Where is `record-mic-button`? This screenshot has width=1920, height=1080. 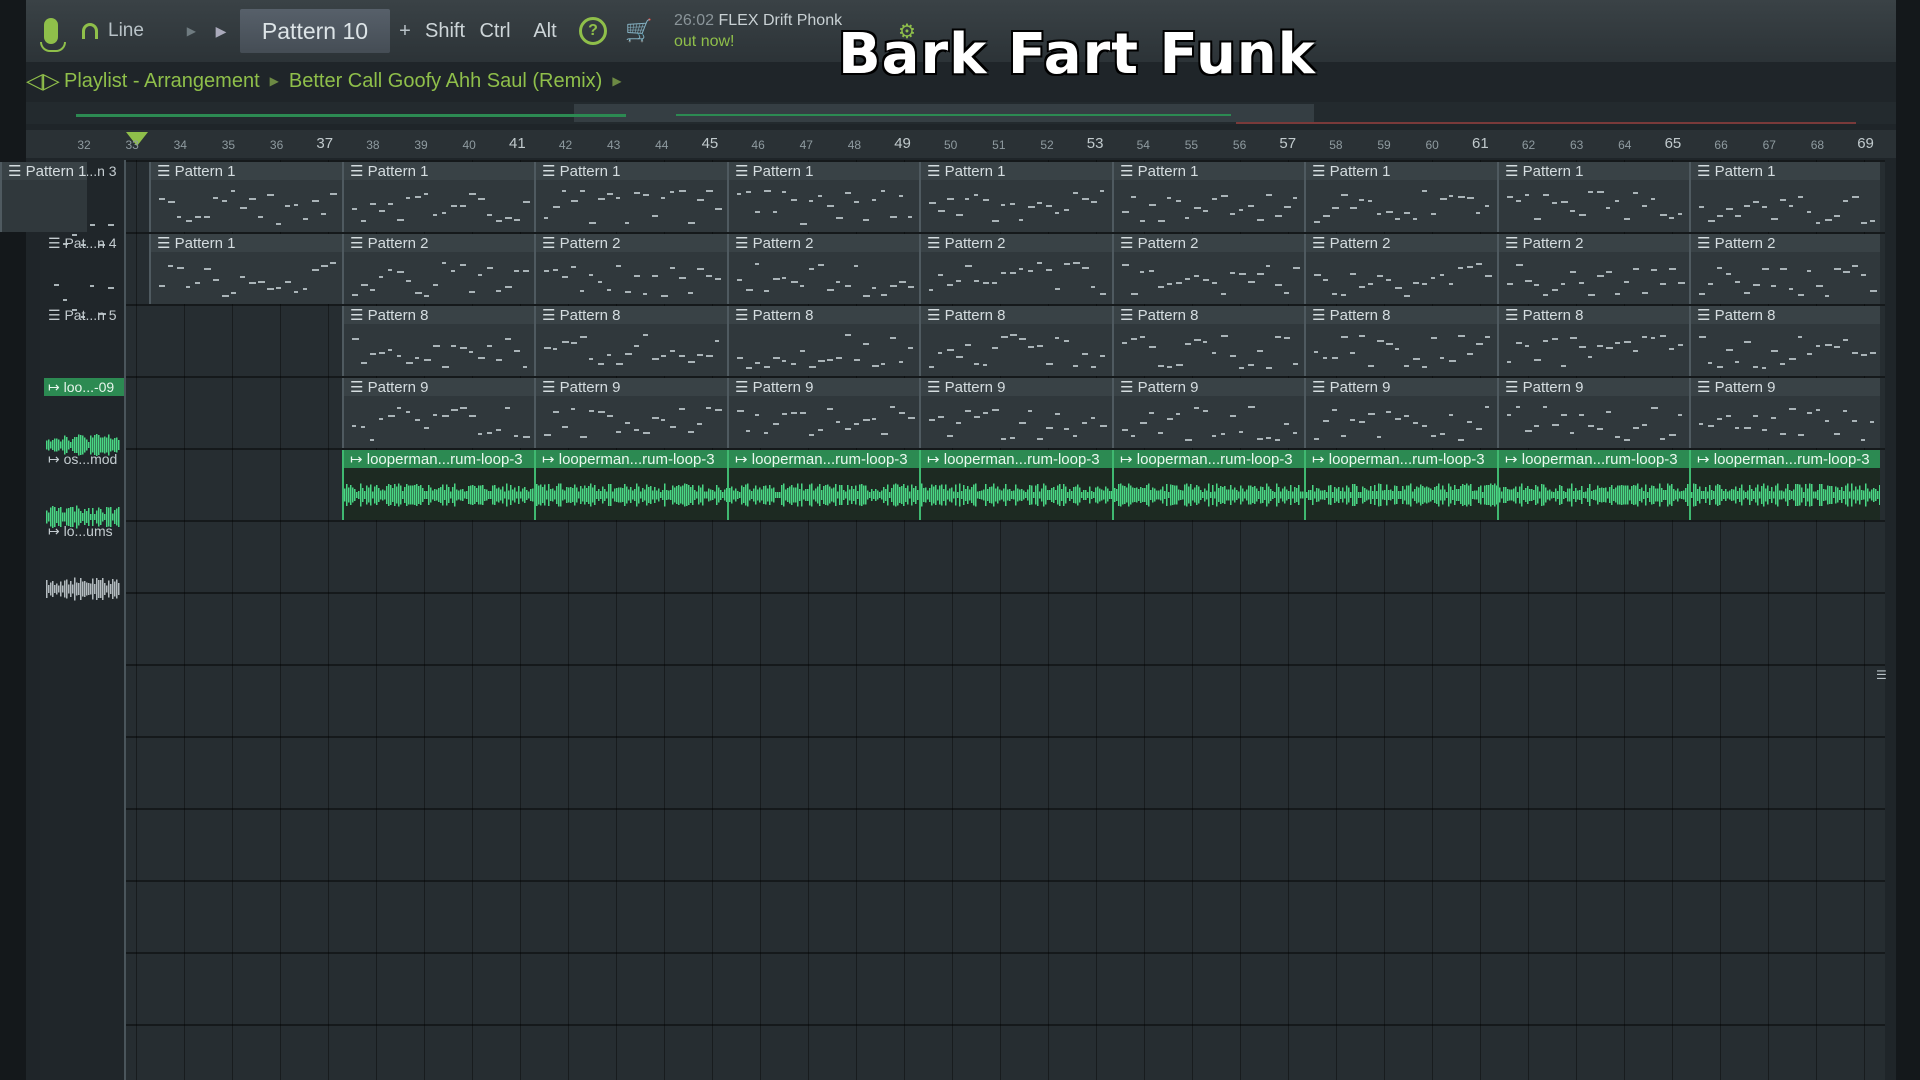 record-mic-button is located at coordinates (51, 31).